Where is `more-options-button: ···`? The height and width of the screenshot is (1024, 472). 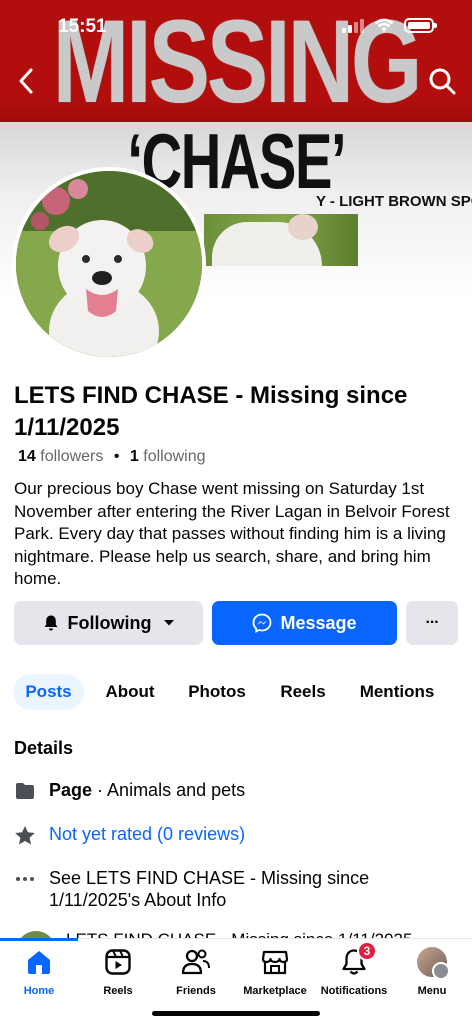
more-options-button: ··· is located at coordinates (432, 623).